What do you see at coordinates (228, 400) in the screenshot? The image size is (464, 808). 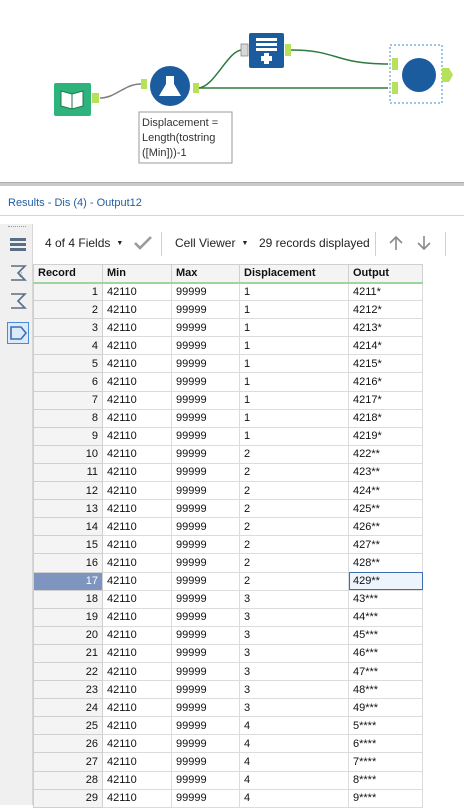 I see `table-row: 7 42110 99999 1 4217*` at bounding box center [228, 400].